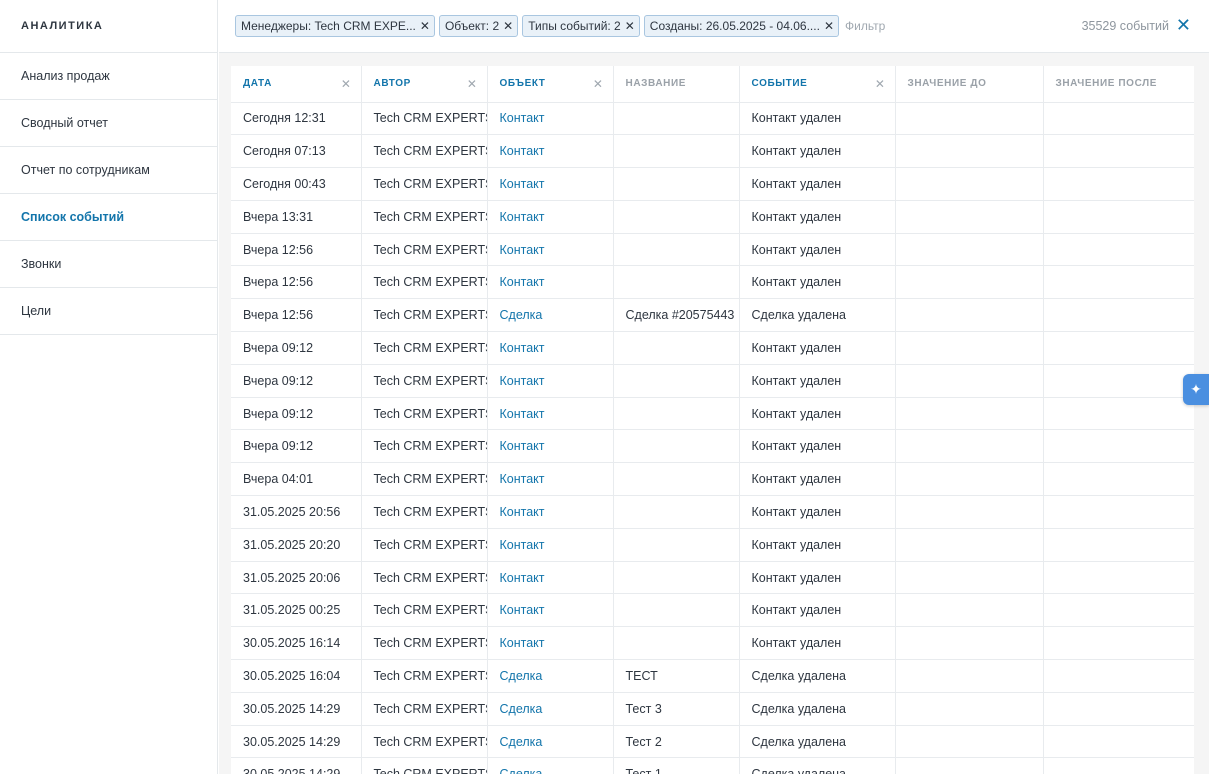 The image size is (1209, 774). Describe the element at coordinates (108, 26) in the screenshot. I see `sidebar-title: АНАЛИТИКА` at that location.